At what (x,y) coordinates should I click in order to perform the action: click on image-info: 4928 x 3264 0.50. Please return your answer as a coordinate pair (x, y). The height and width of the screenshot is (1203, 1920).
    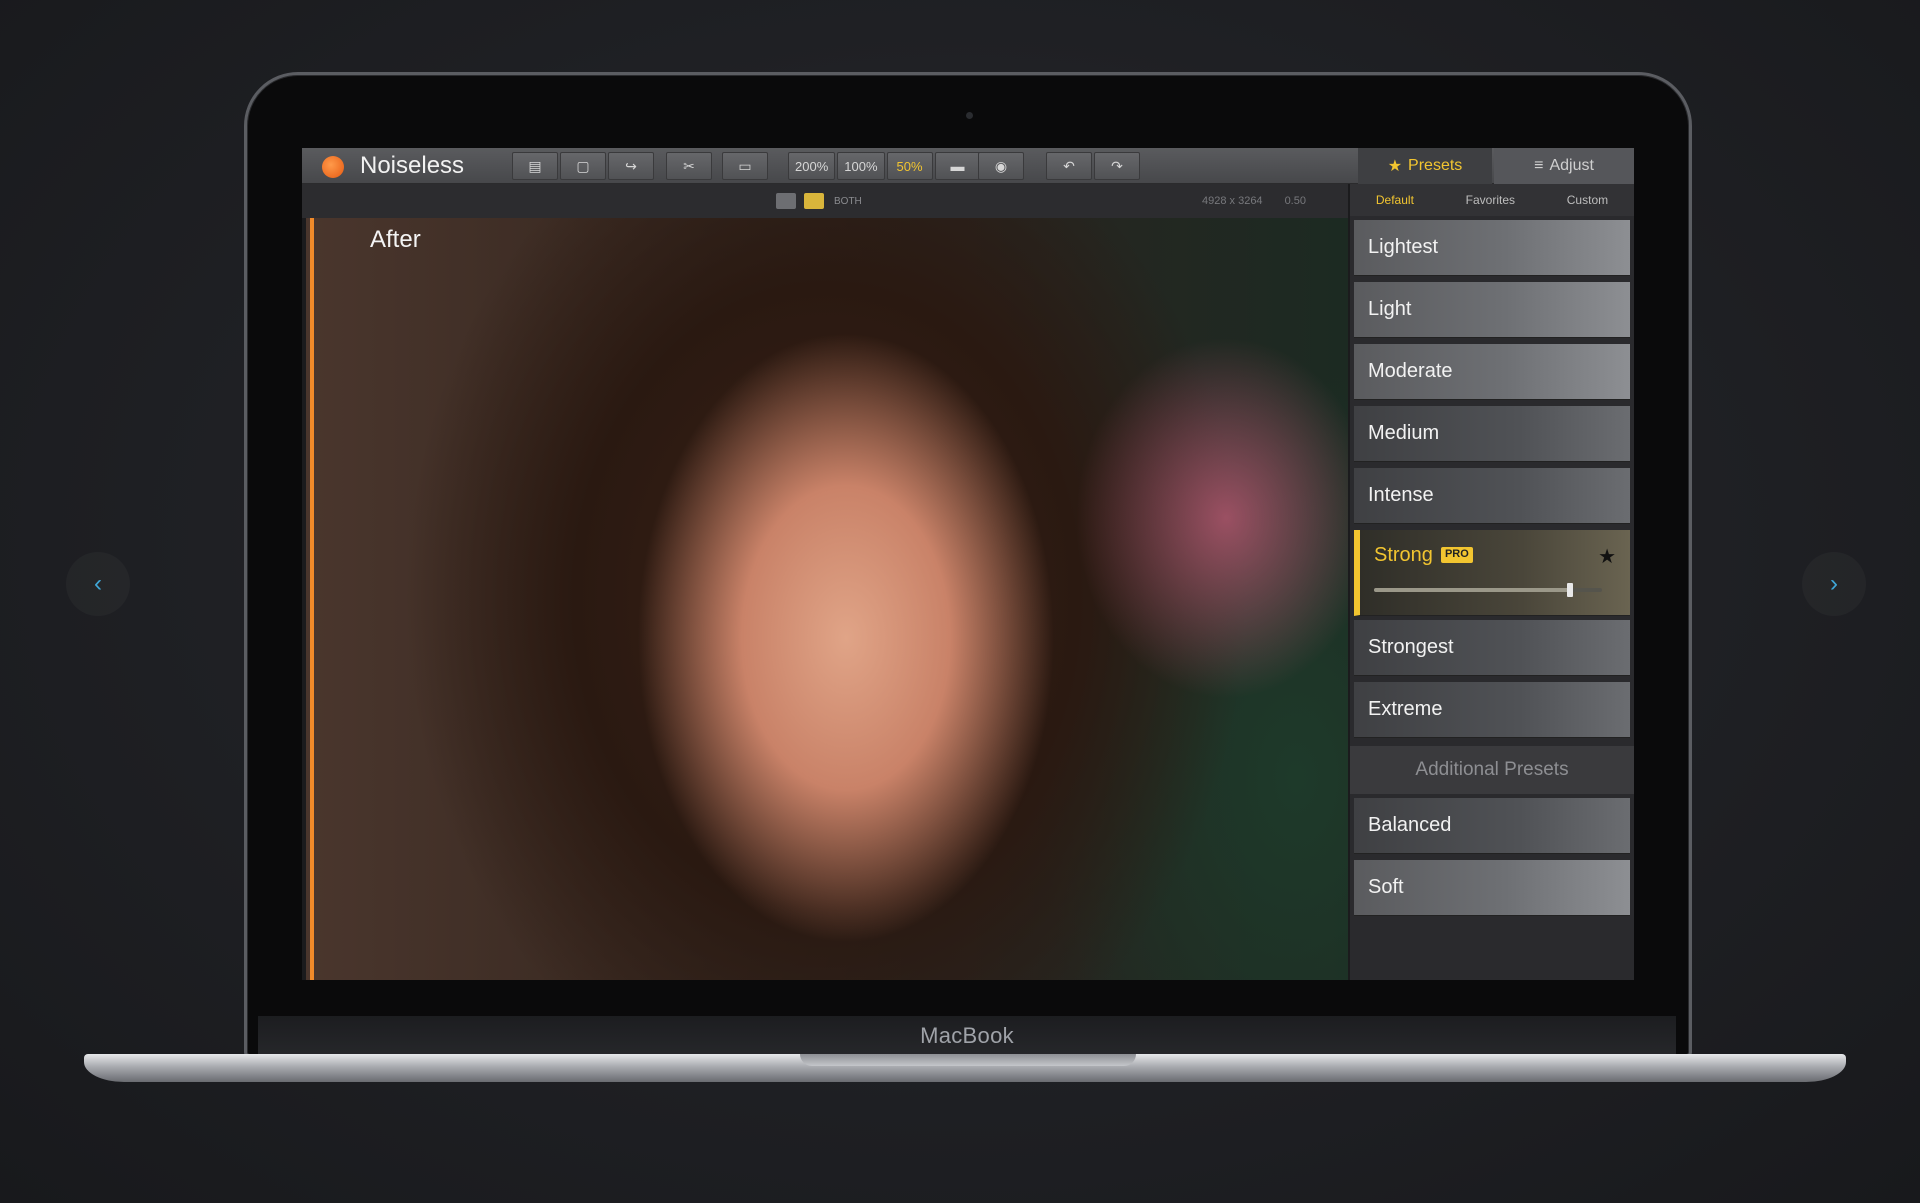
    Looking at the image, I should click on (1254, 201).